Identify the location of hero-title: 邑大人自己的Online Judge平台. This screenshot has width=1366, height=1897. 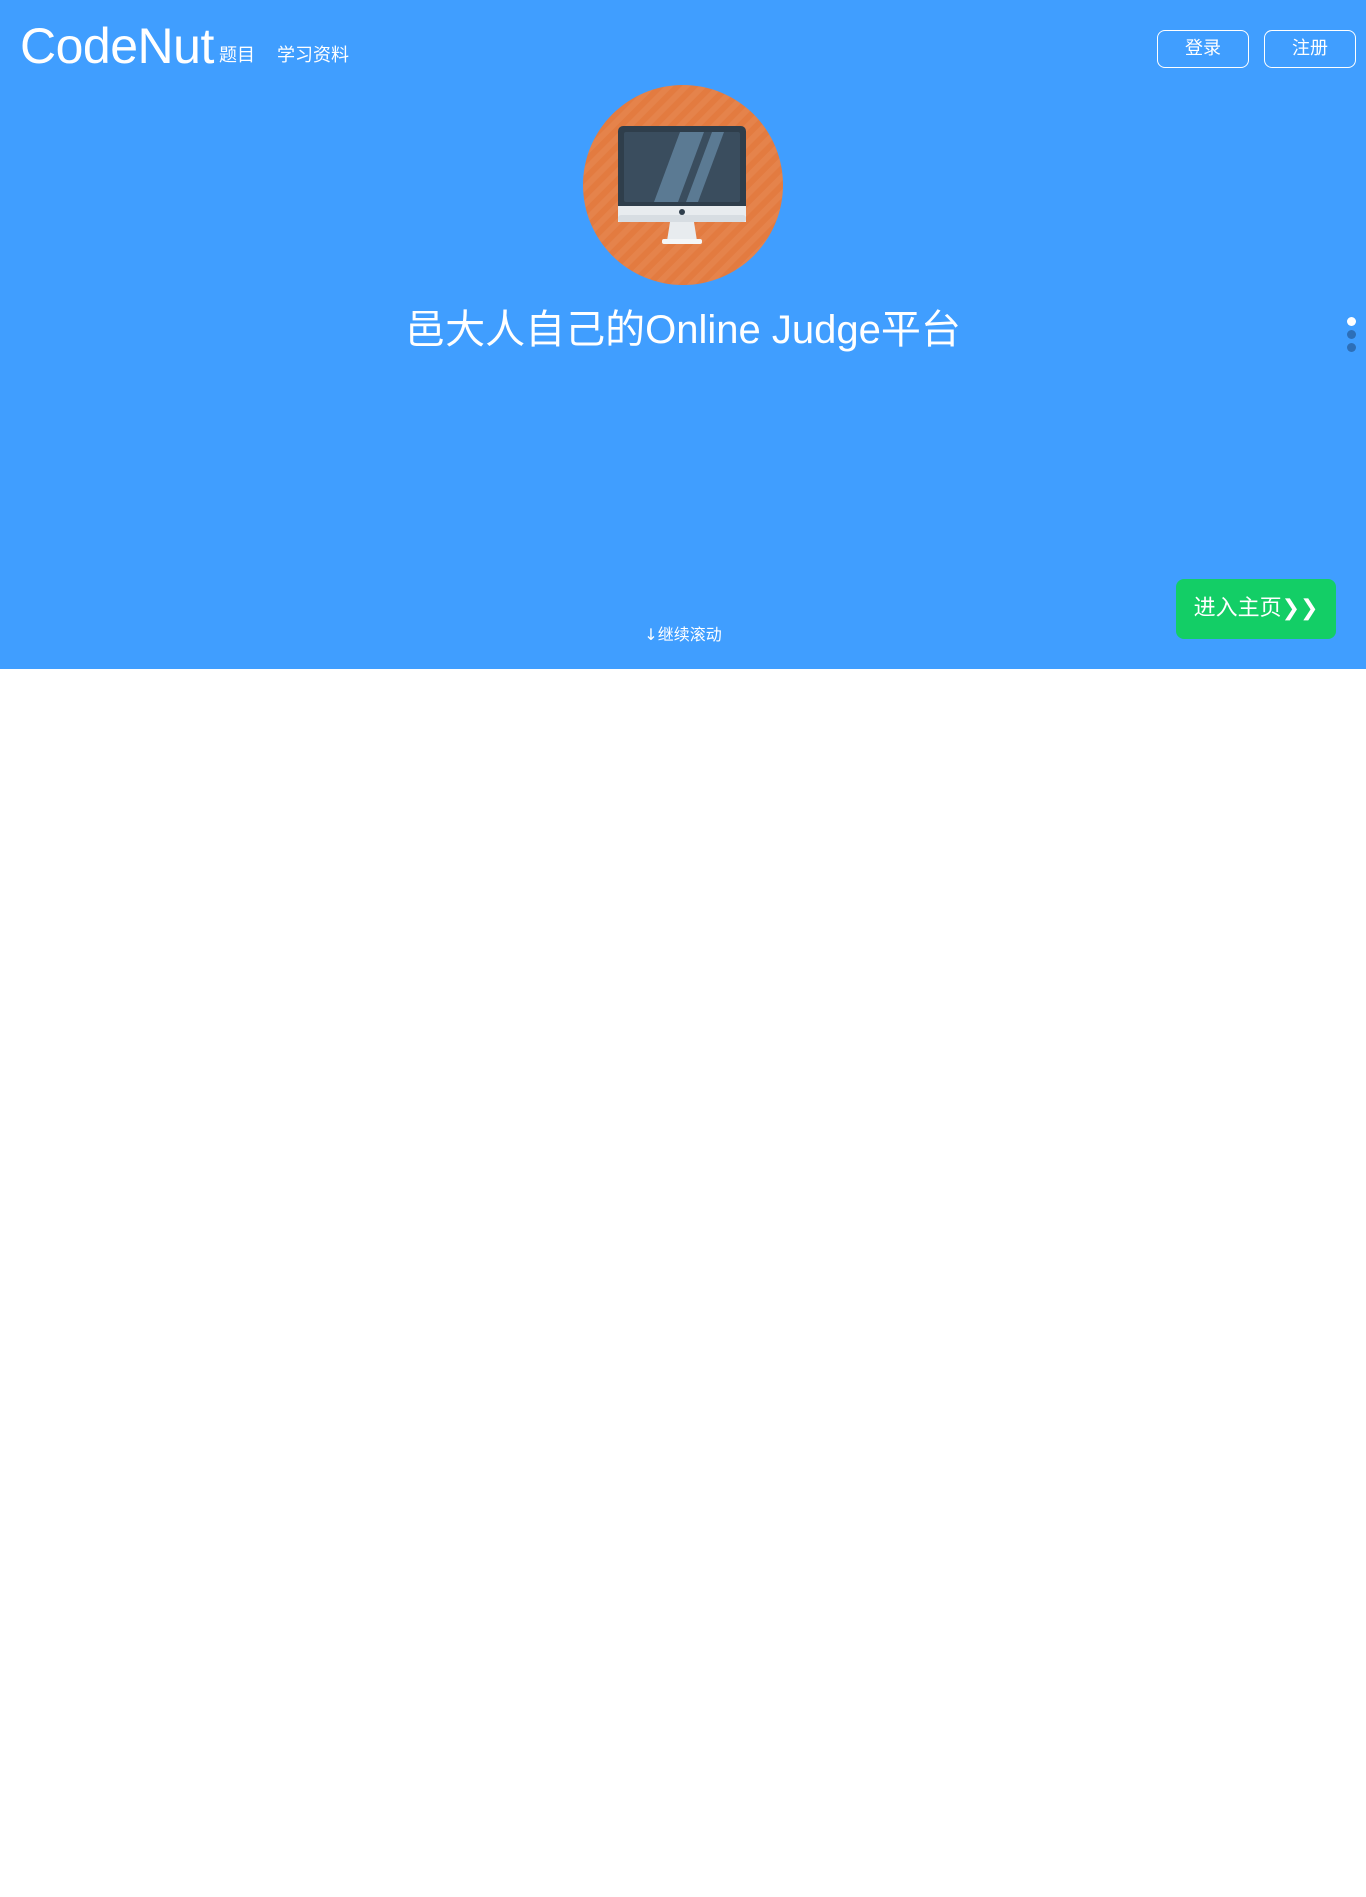
(683, 330).